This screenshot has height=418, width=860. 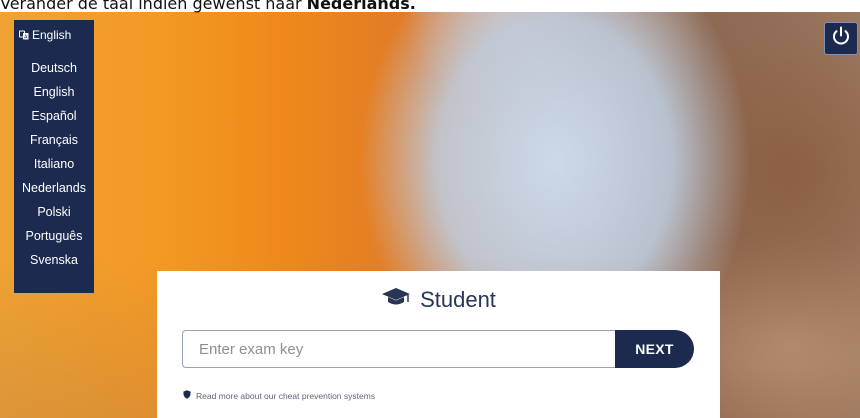 What do you see at coordinates (54, 116) in the screenshot?
I see `language-option-espanol: Español` at bounding box center [54, 116].